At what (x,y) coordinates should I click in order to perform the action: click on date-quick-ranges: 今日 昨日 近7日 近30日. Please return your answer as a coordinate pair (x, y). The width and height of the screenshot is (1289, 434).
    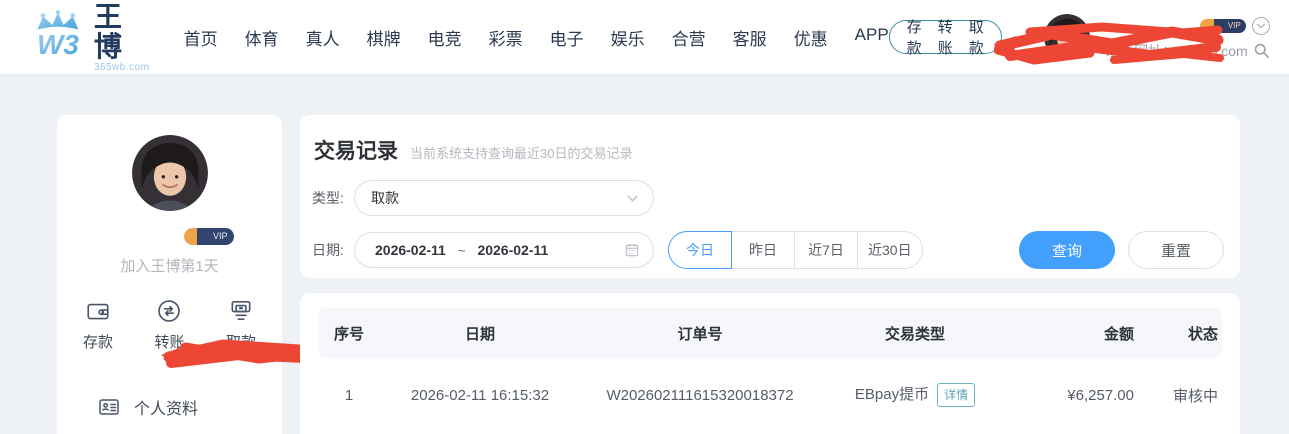
    Looking at the image, I should click on (795, 250).